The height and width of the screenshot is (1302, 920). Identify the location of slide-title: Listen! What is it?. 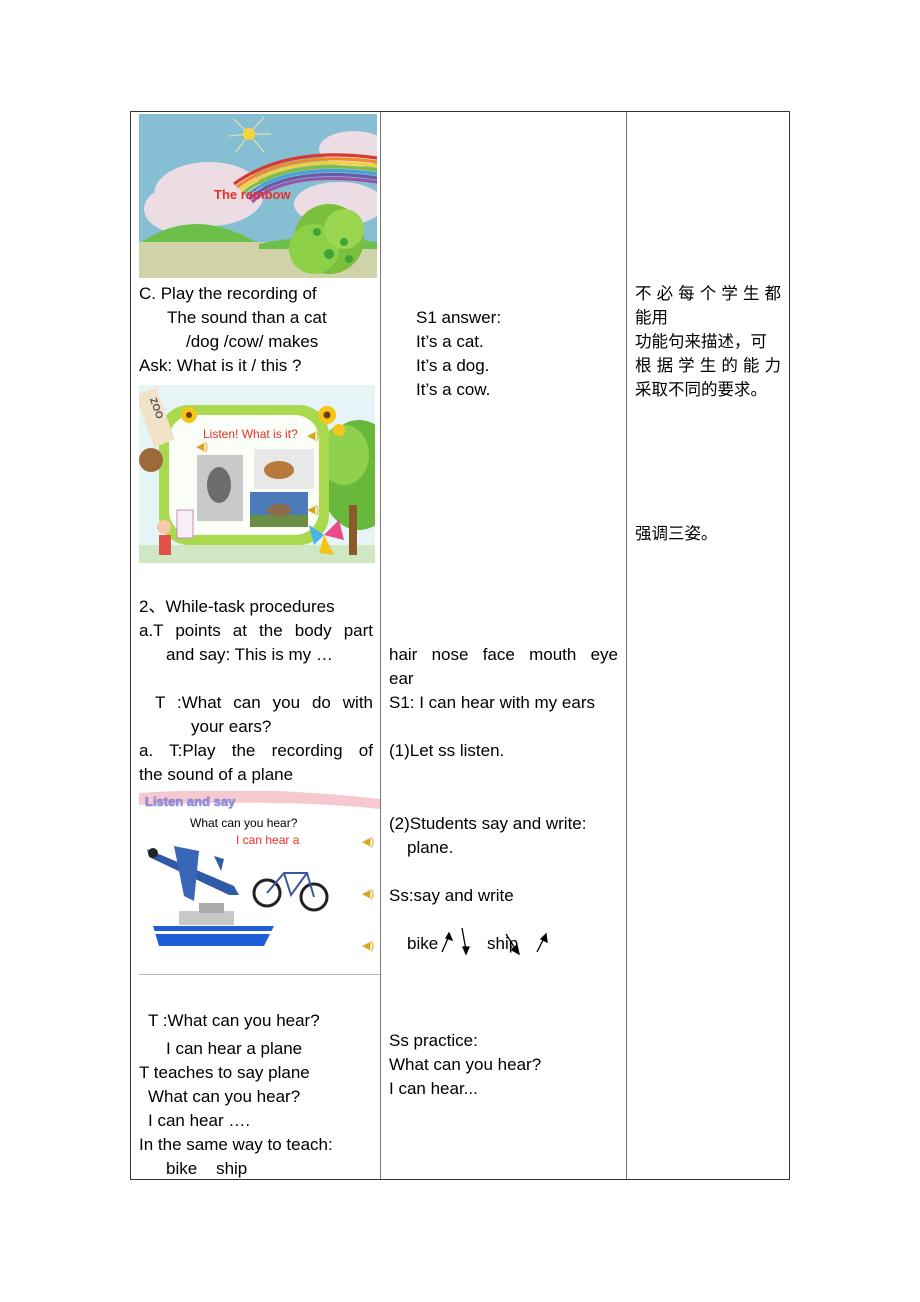
(250, 434).